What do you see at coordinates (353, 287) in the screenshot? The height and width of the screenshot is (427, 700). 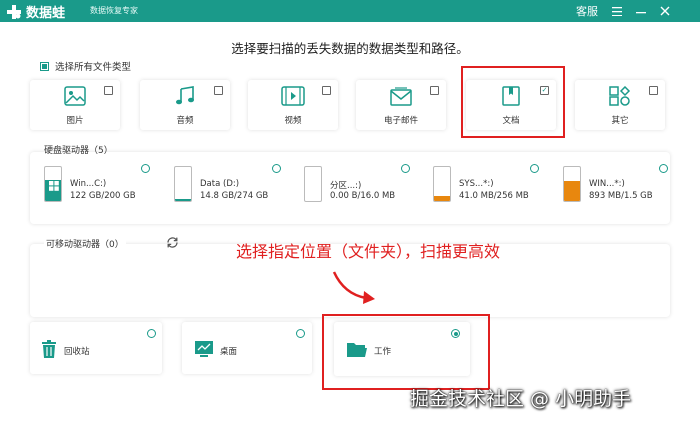 I see `annotation-arrow-icon` at bounding box center [353, 287].